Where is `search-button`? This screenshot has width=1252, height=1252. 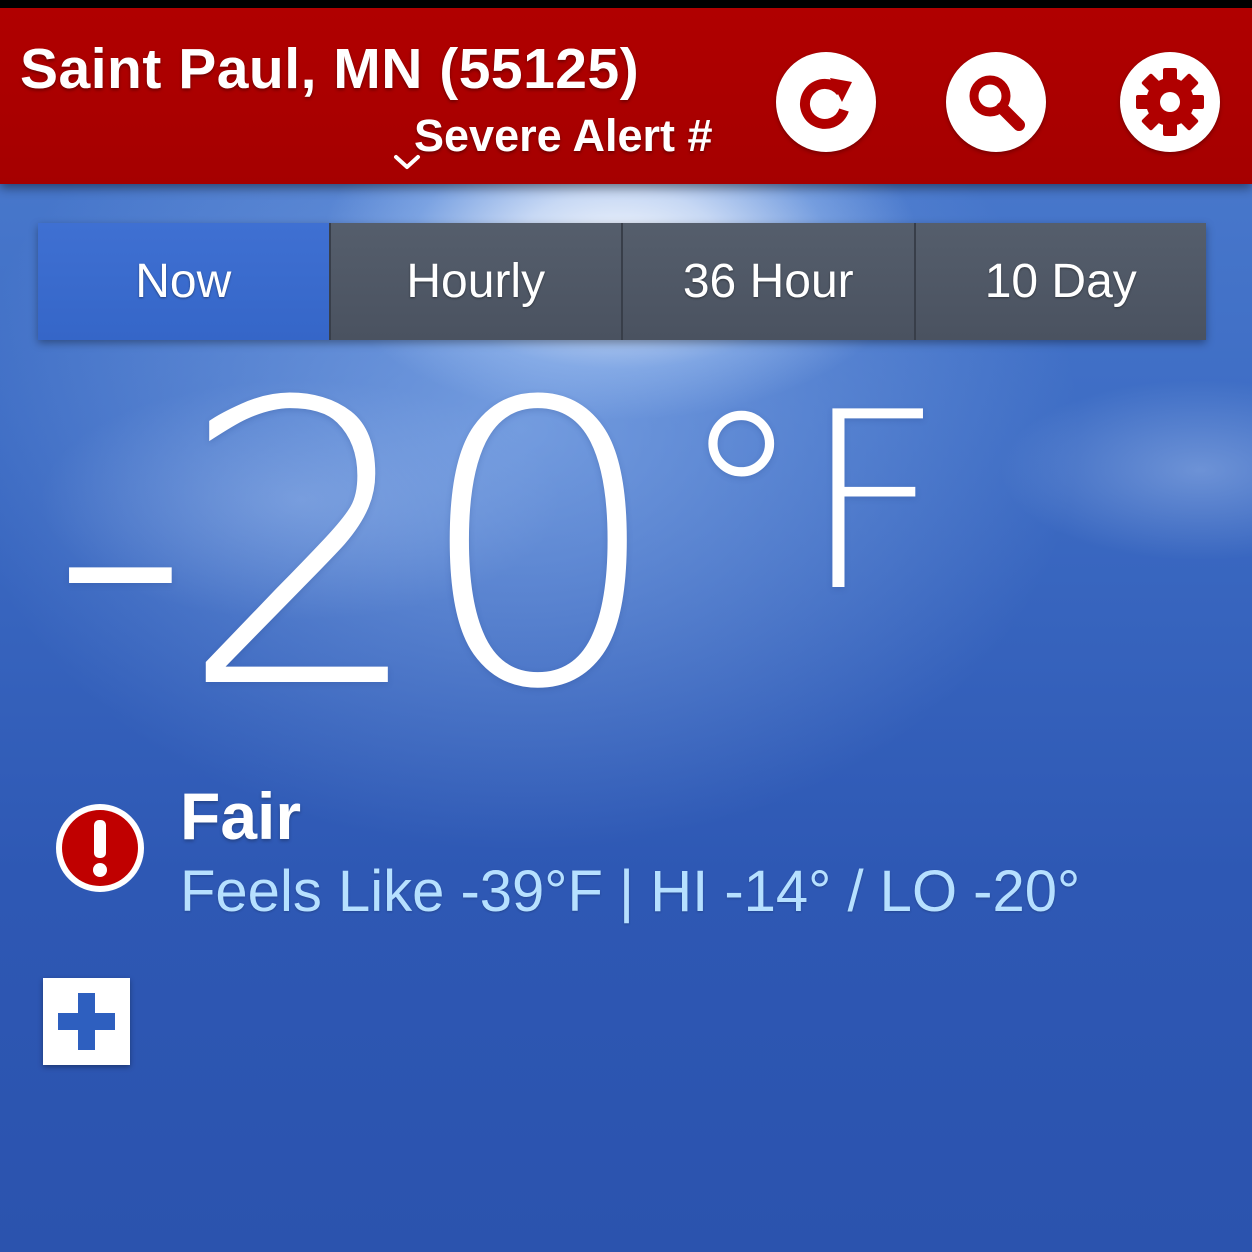 search-button is located at coordinates (996, 102).